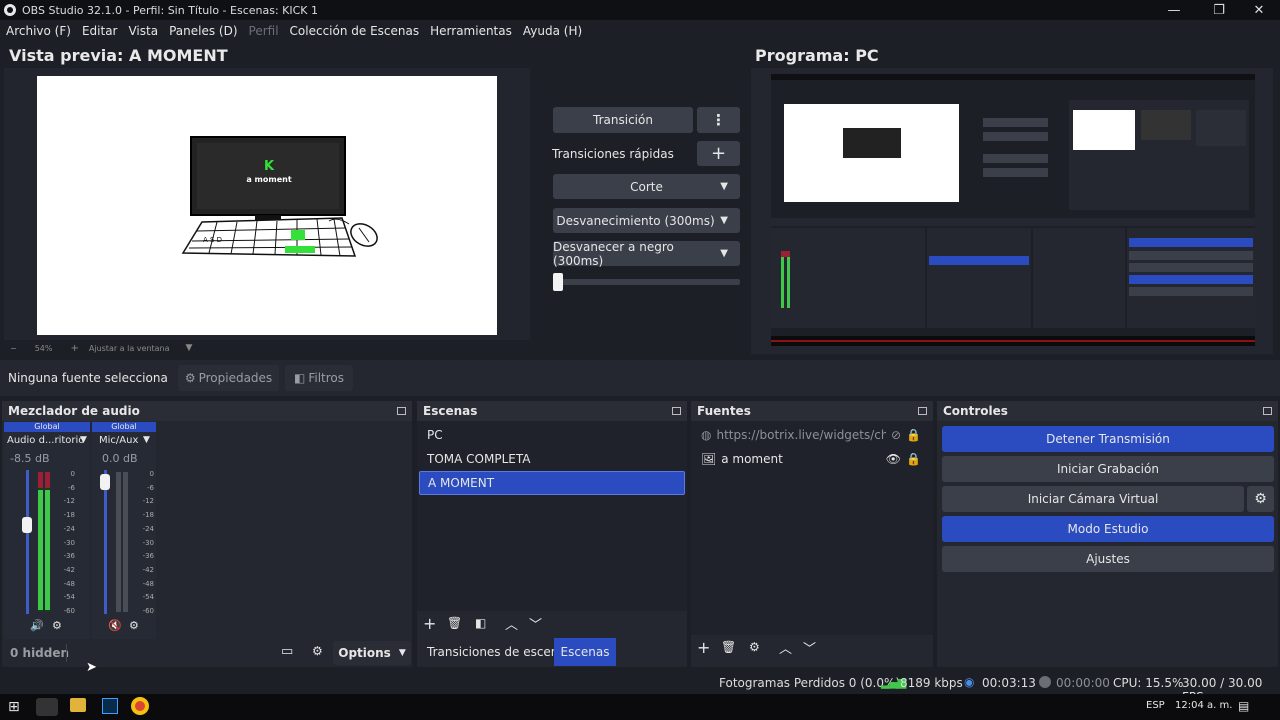 The height and width of the screenshot is (720, 1280). Describe the element at coordinates (355, 31) in the screenshot. I see `menu-coleccion-escenas: Colección de Escenas` at that location.